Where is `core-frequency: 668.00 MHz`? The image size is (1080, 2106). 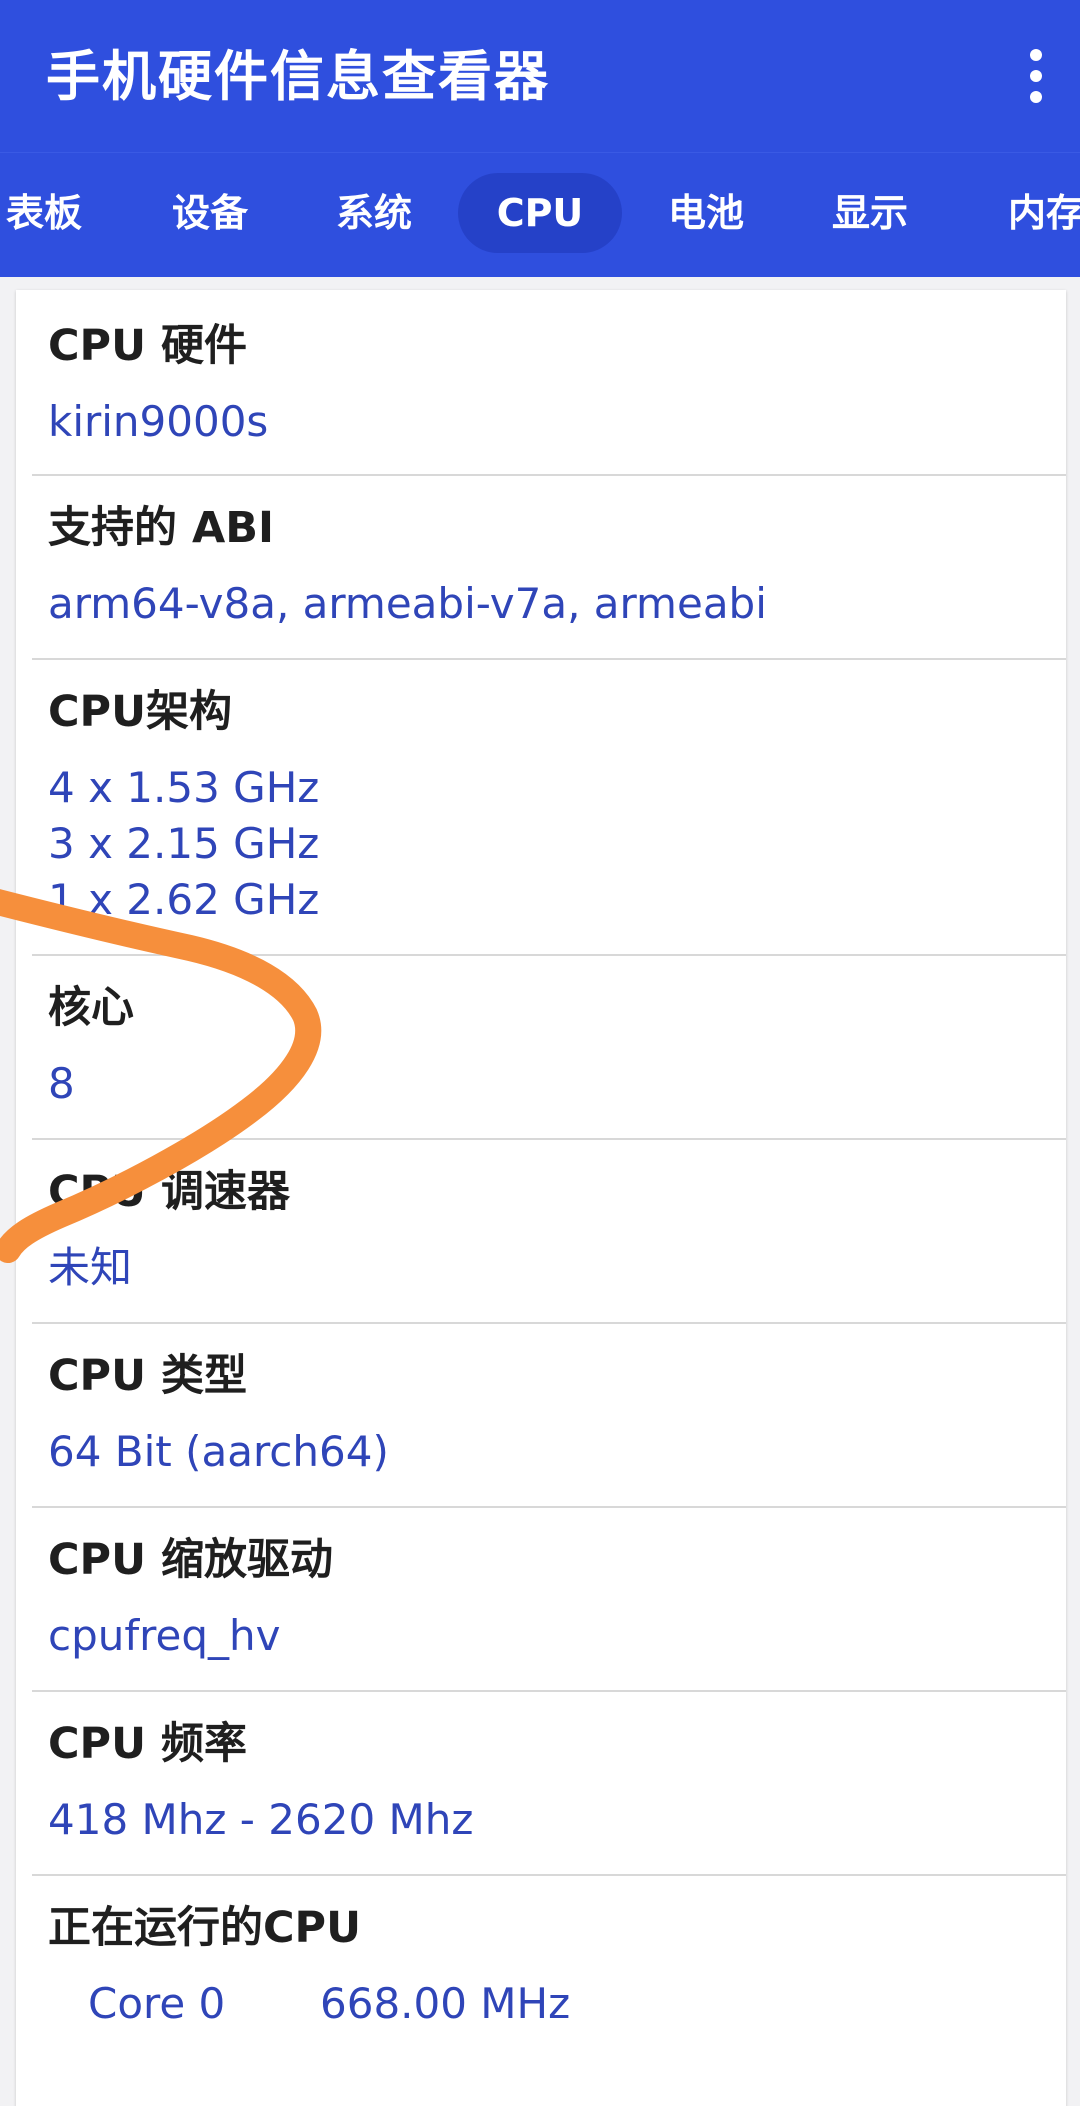 core-frequency: 668.00 MHz is located at coordinates (445, 2003).